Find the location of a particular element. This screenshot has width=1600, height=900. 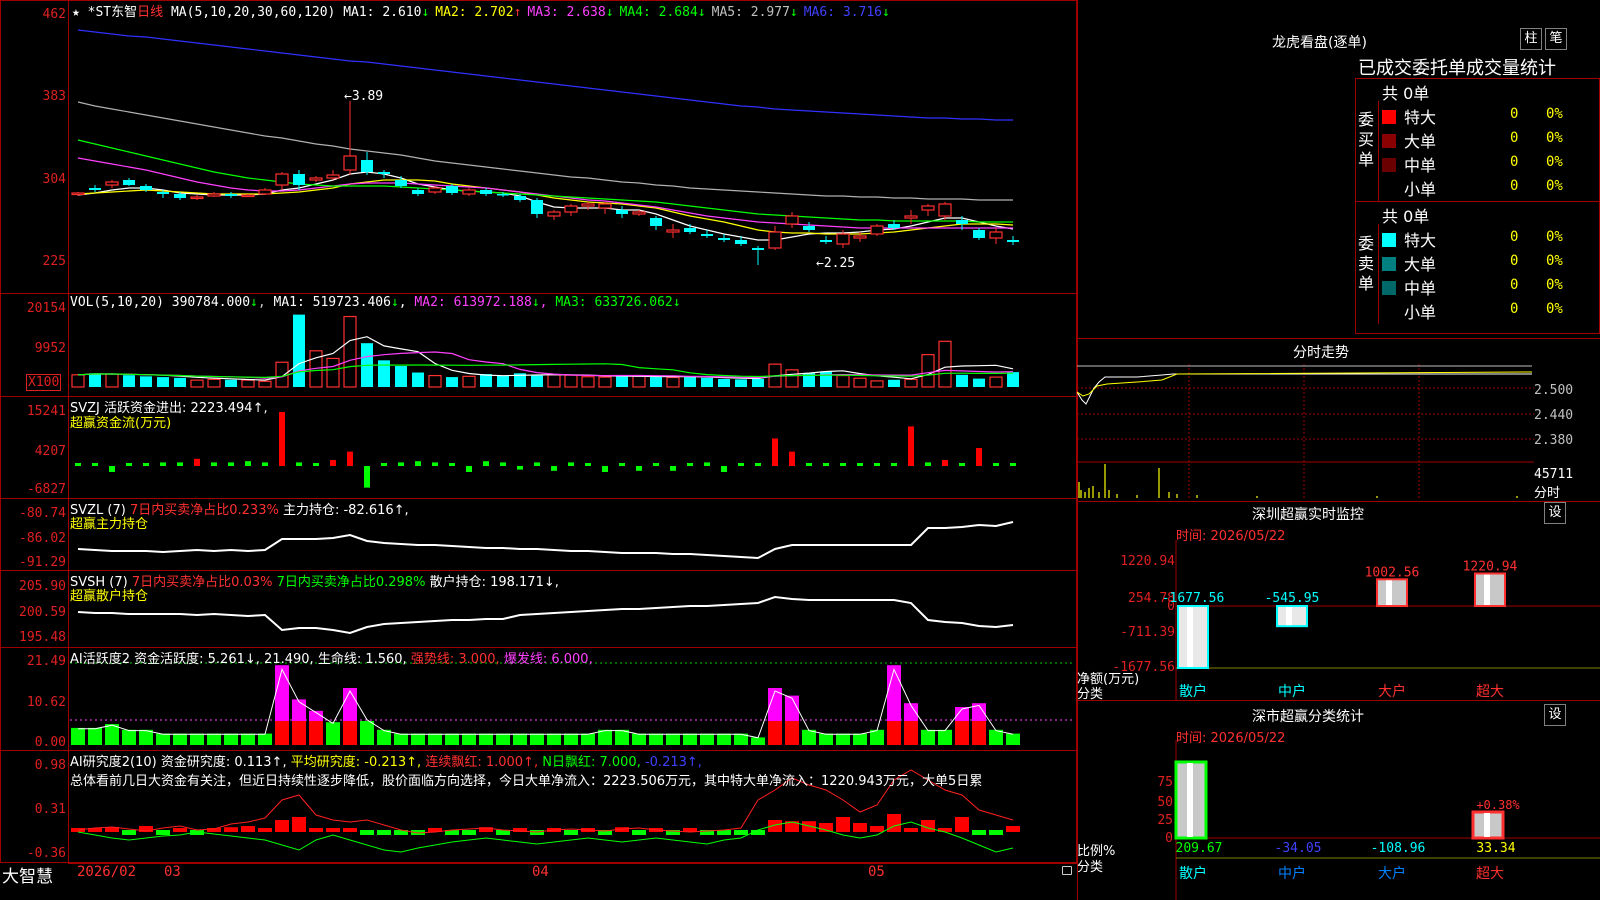

x-axis-label: 2026/02 is located at coordinates (107, 872).